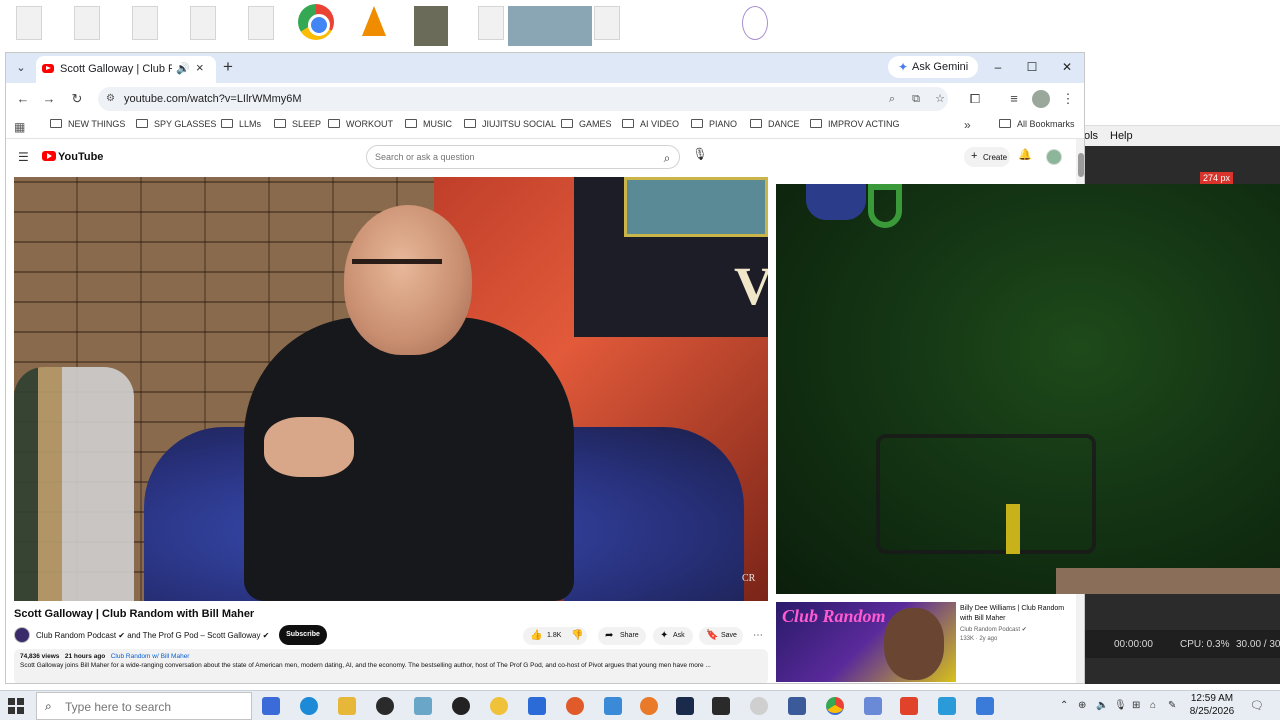  Describe the element at coordinates (1081, 165) in the screenshot. I see `scrollbar-thumb` at that location.